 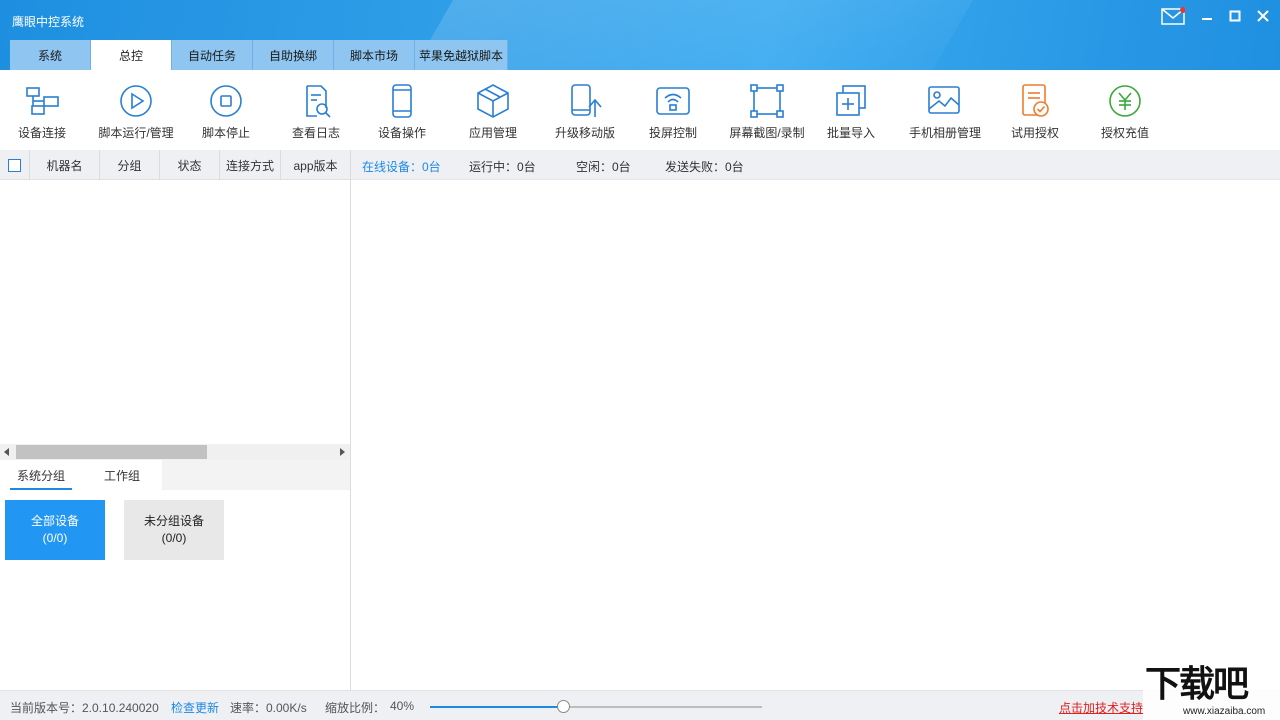 What do you see at coordinates (401, 166) in the screenshot?
I see `online-count: 在线设备：0台` at bounding box center [401, 166].